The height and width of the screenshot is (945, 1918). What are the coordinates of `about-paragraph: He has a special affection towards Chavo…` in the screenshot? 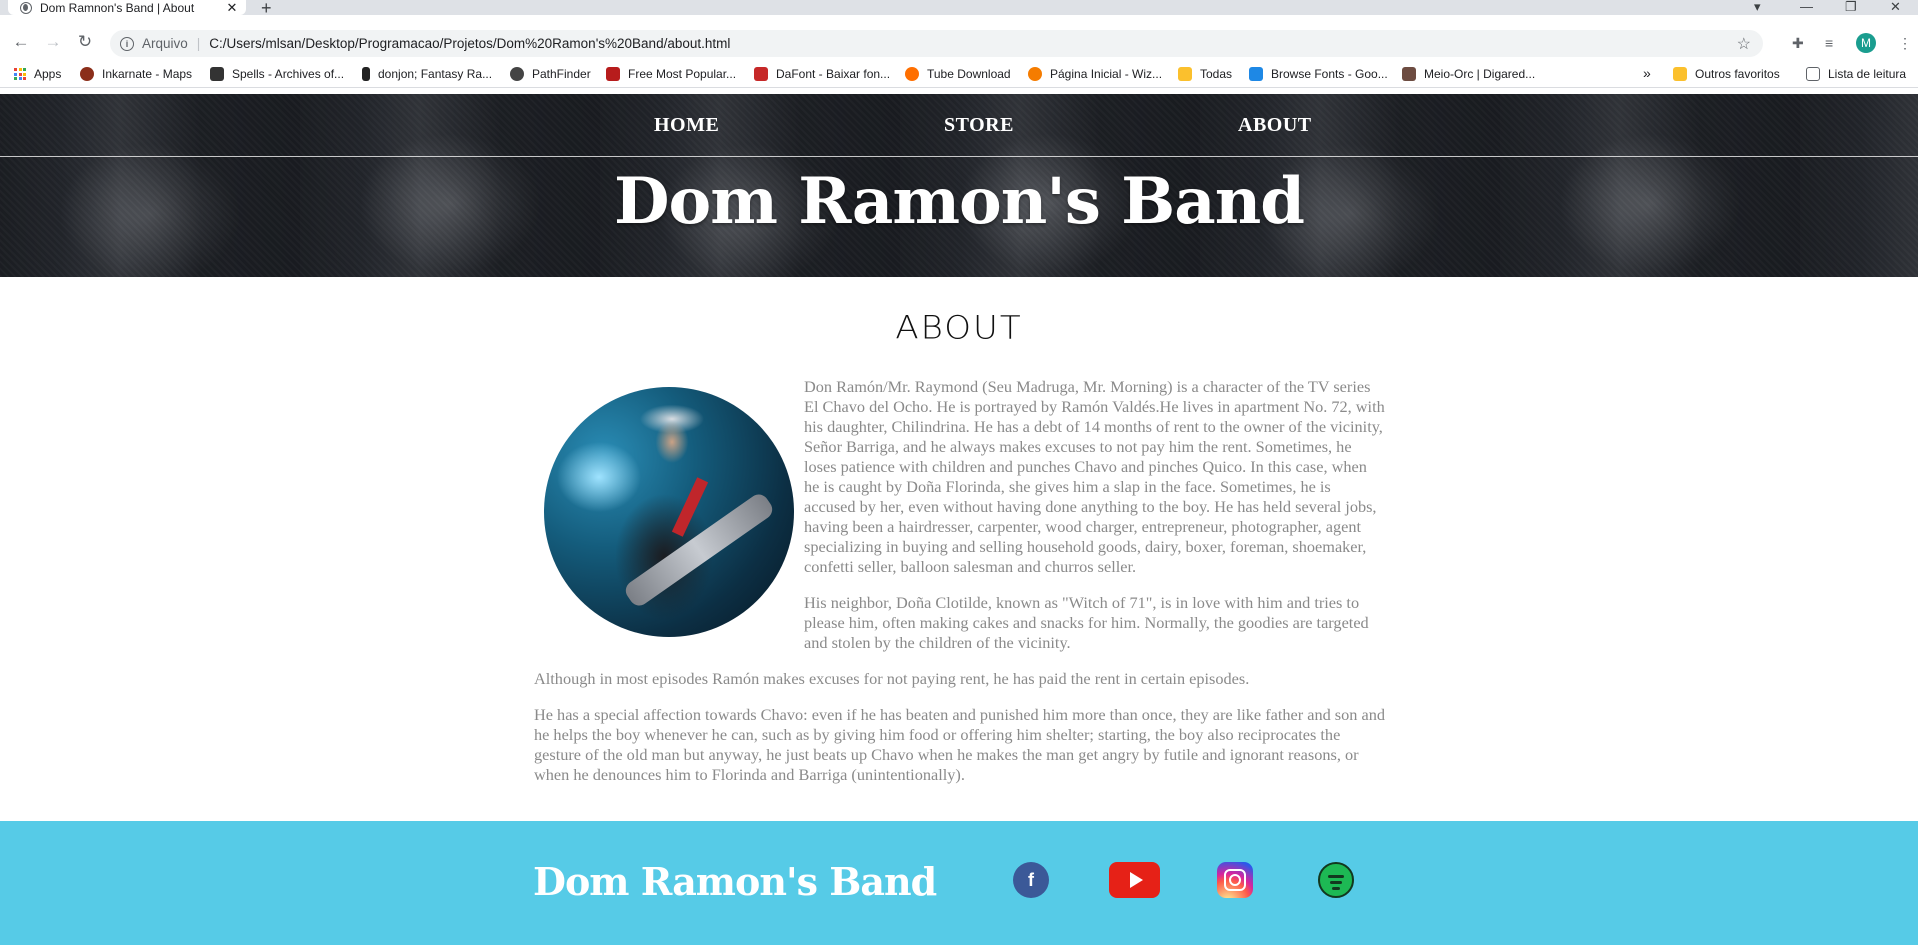 It's located at (959, 744).